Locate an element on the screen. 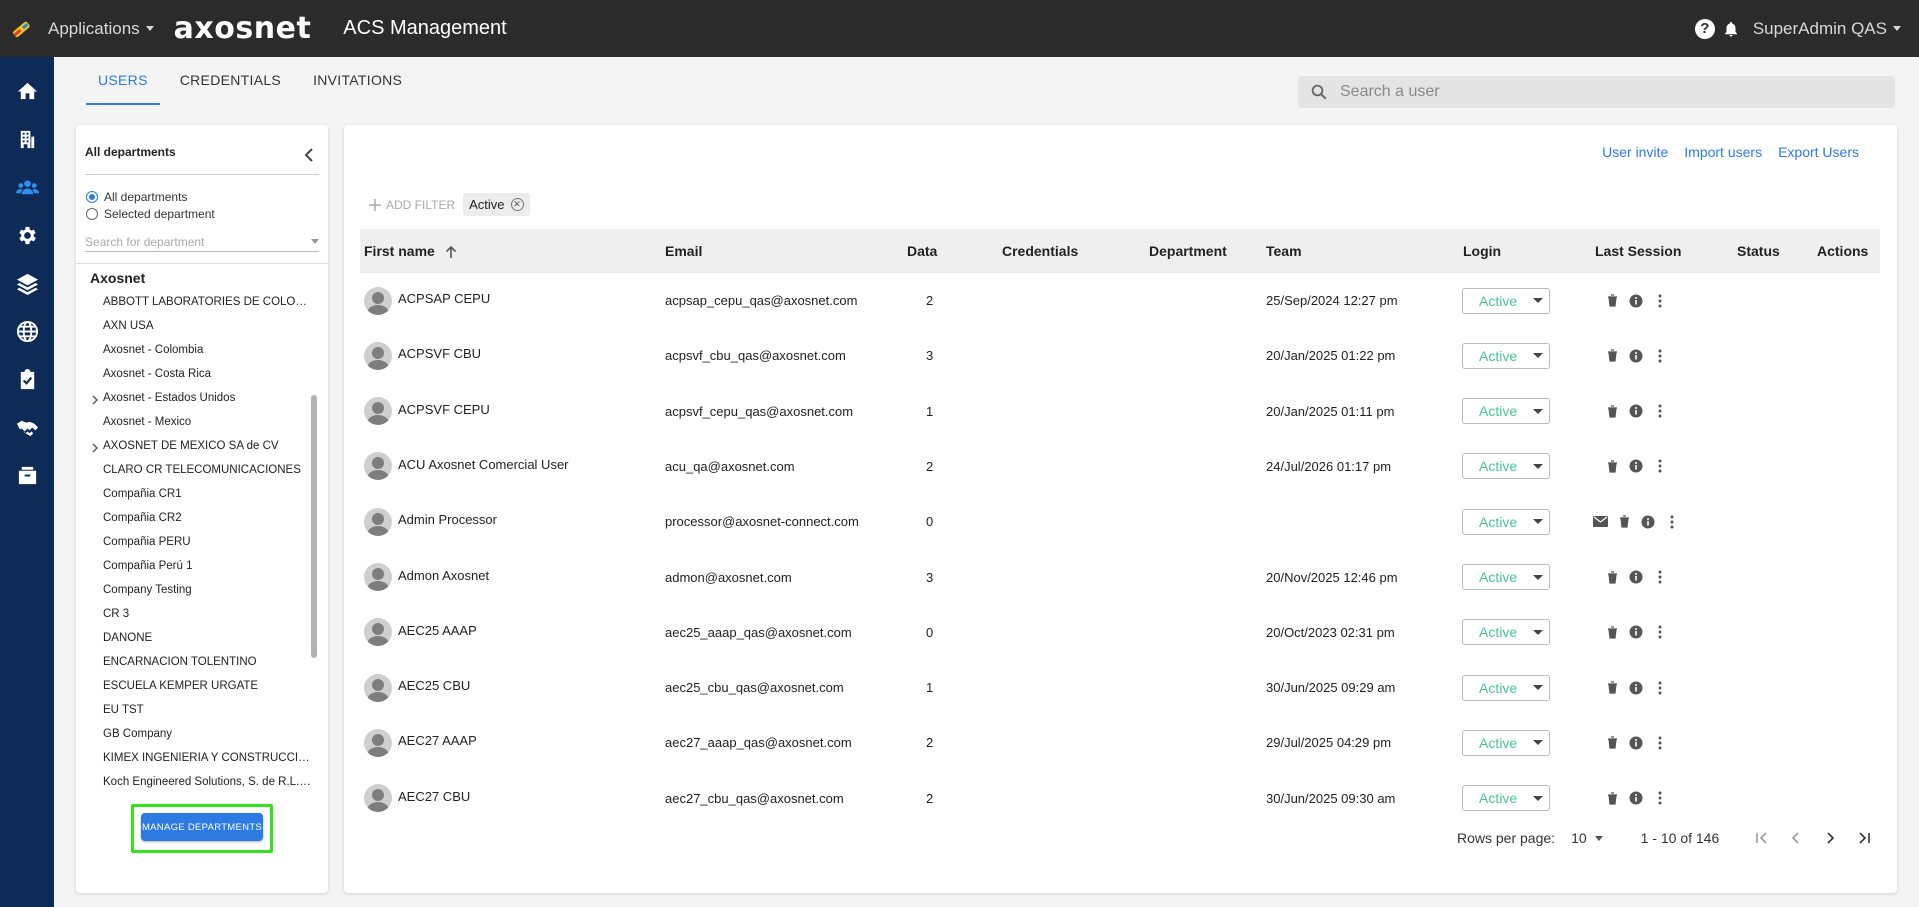 Image resolution: width=1919 pixels, height=907 pixels. nav-layers is located at coordinates (27, 283).